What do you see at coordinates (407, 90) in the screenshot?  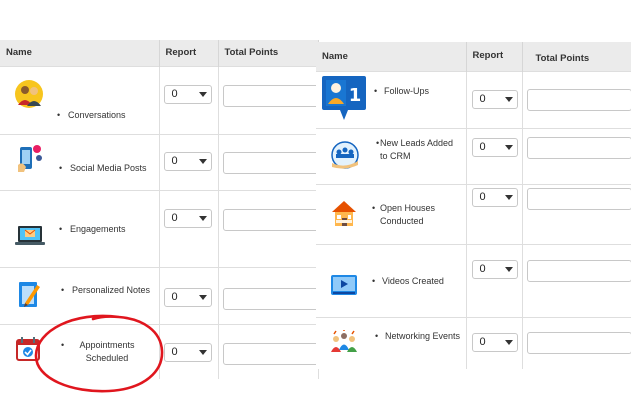 I see `item-label: Follow-Ups` at bounding box center [407, 90].